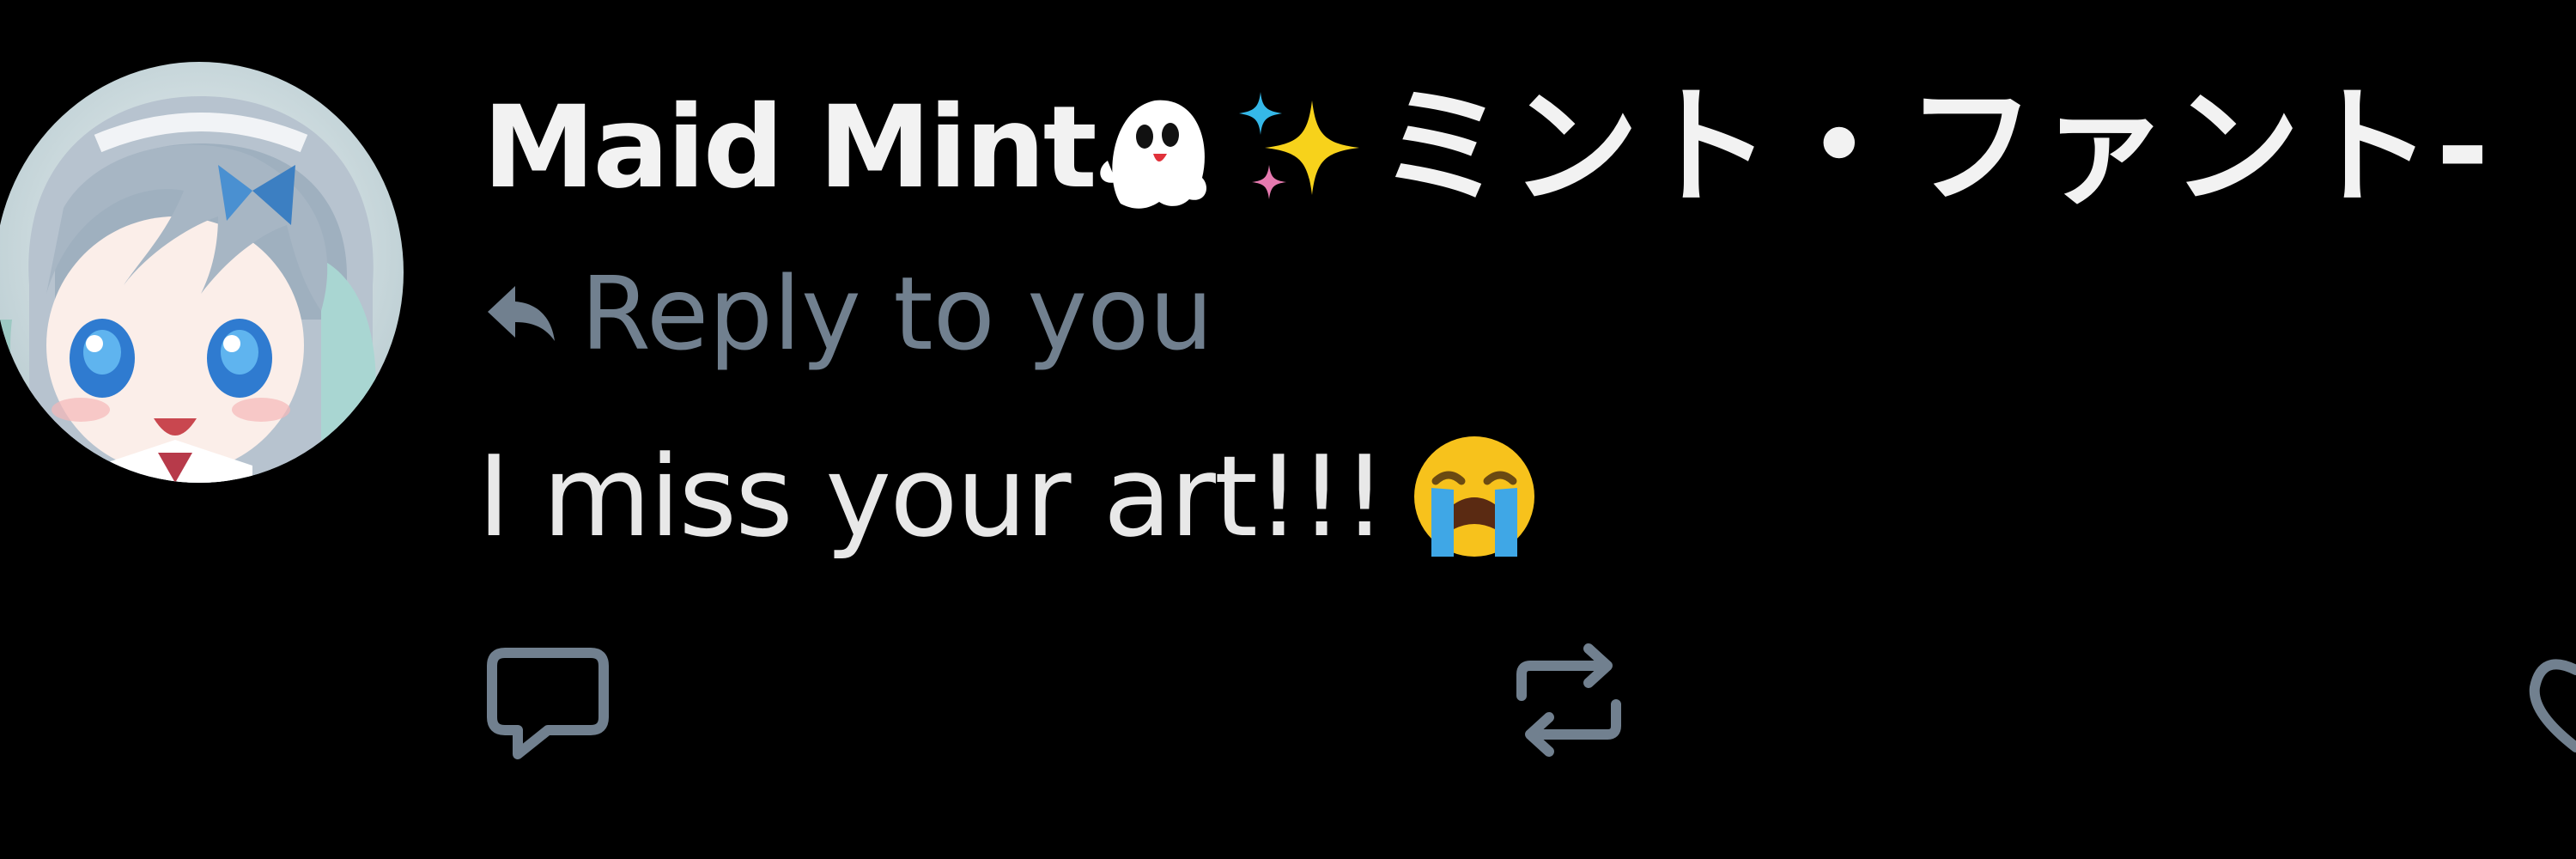 The image size is (2576, 859). Describe the element at coordinates (548, 704) in the screenshot. I see `comment-icon` at that location.